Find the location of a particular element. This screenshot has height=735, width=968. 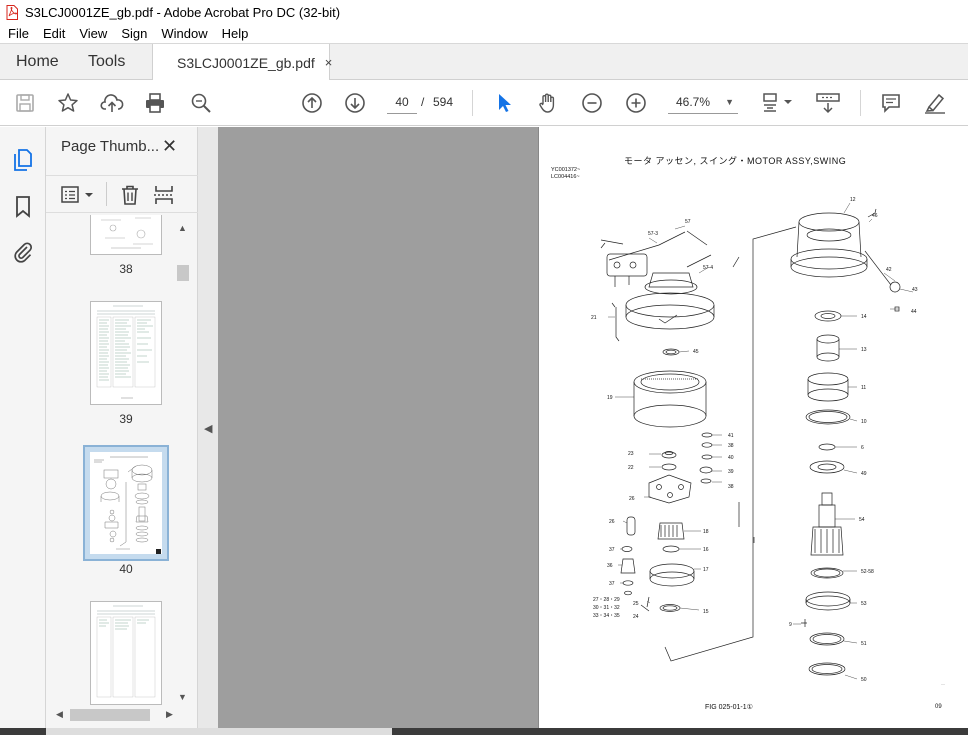

taskbar-strip-highlight is located at coordinates (219, 731).